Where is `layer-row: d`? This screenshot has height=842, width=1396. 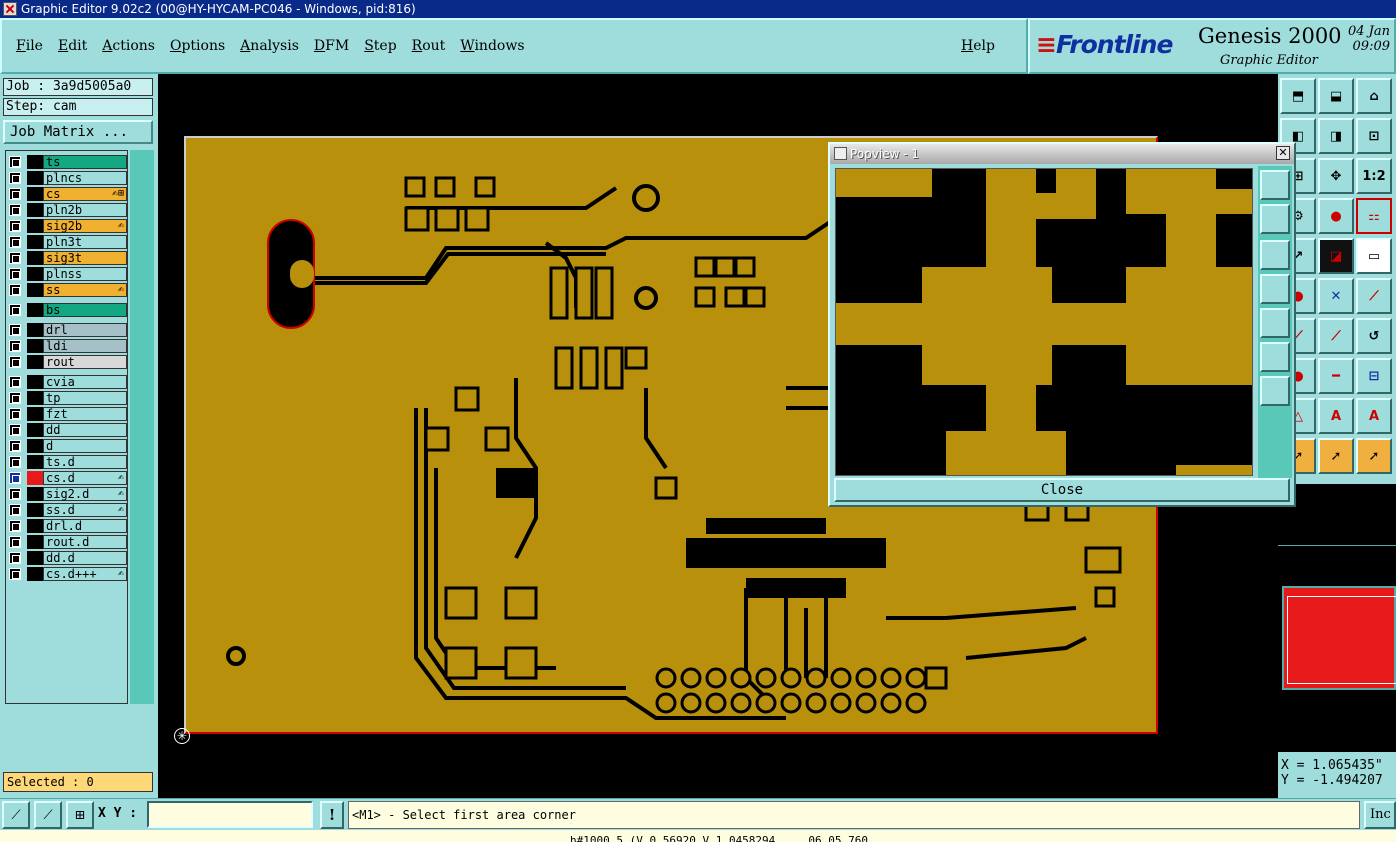
layer-row: d is located at coordinates (68, 446).